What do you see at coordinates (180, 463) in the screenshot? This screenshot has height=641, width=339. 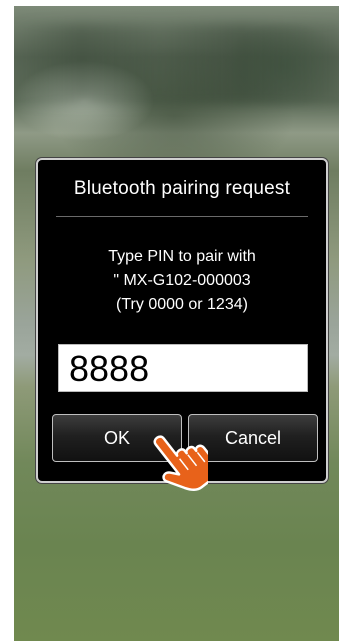 I see `hand-pointer-icon` at bounding box center [180, 463].